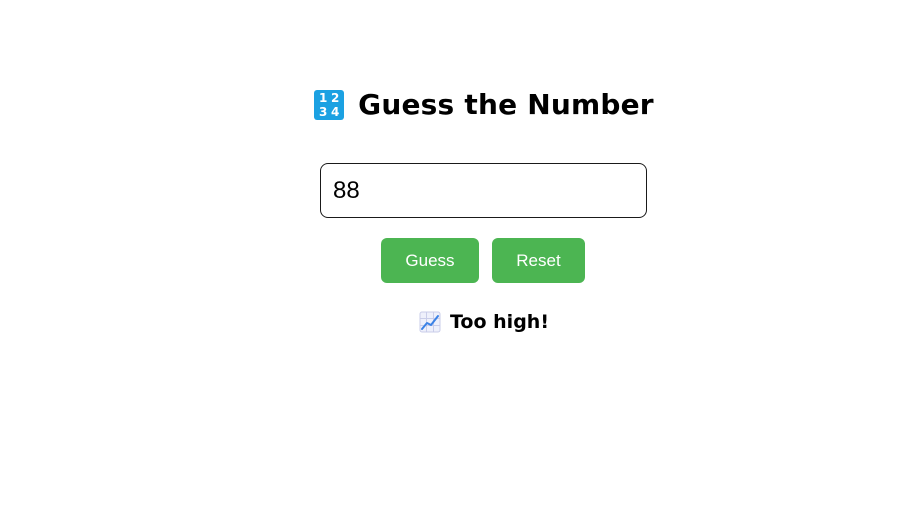  What do you see at coordinates (499, 322) in the screenshot?
I see `result-text: Too high!` at bounding box center [499, 322].